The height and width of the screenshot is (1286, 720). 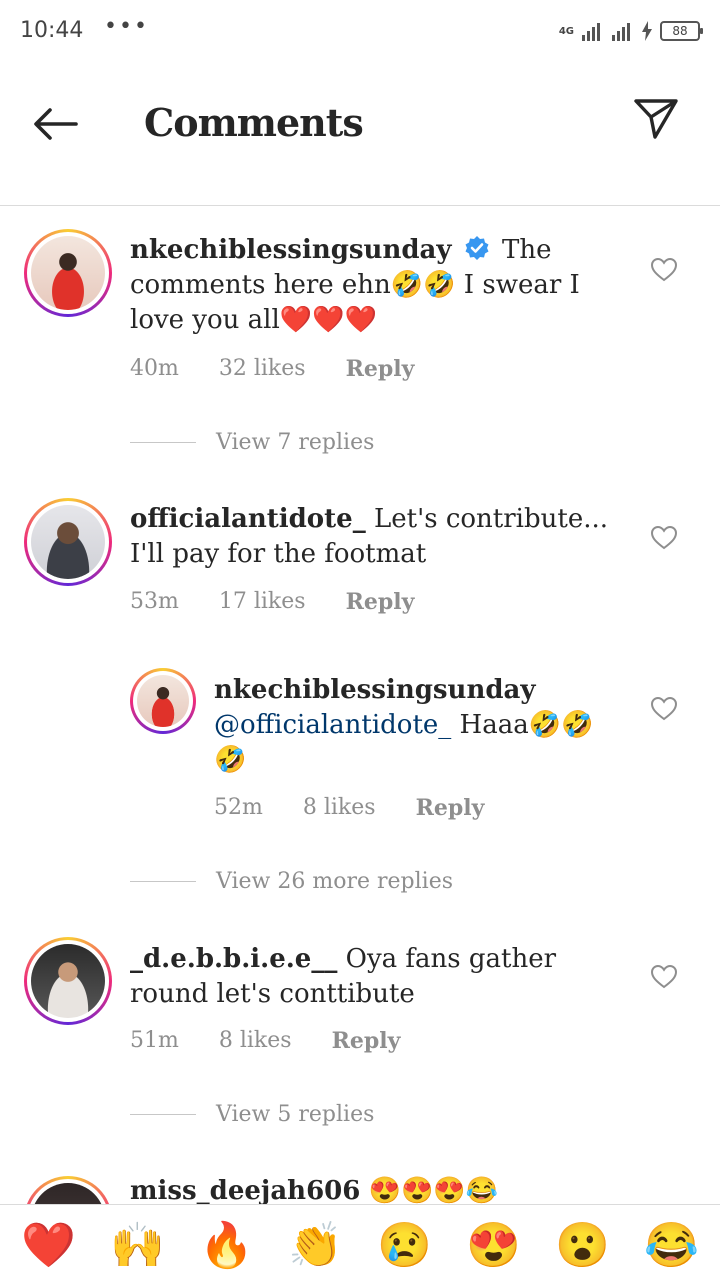 What do you see at coordinates (672, 1246) in the screenshot?
I see `reaction-laughing: 😂` at bounding box center [672, 1246].